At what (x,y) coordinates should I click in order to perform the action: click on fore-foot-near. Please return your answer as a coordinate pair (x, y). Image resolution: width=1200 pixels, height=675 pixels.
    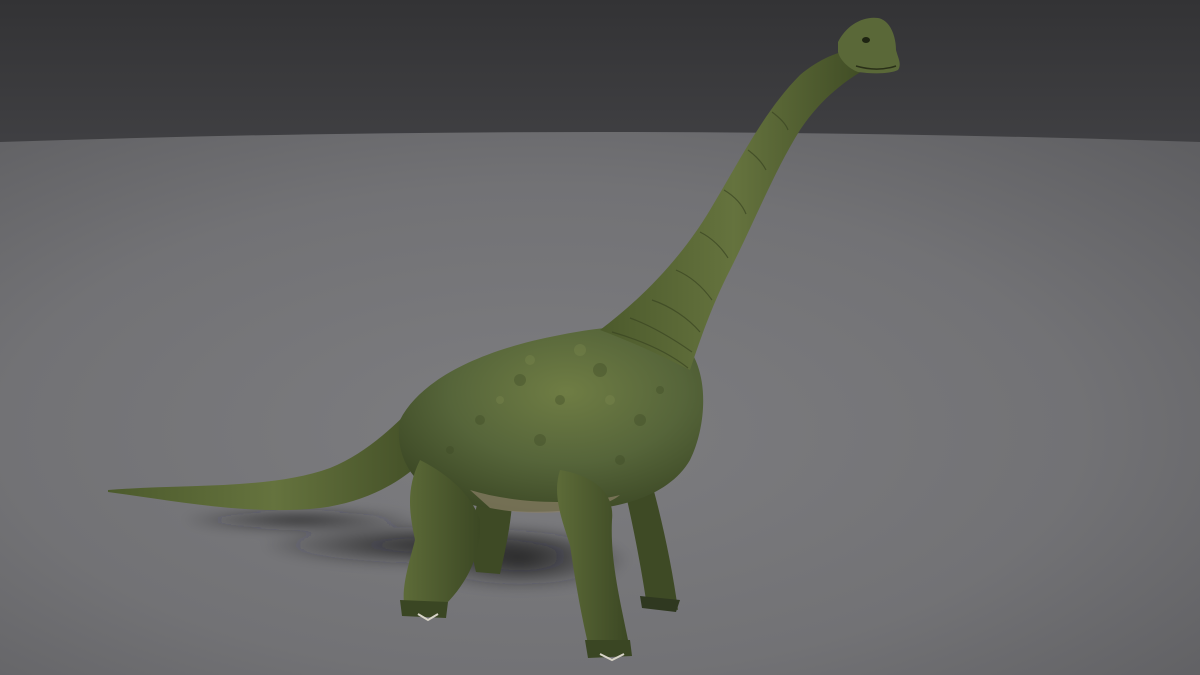
    Looking at the image, I should click on (608, 649).